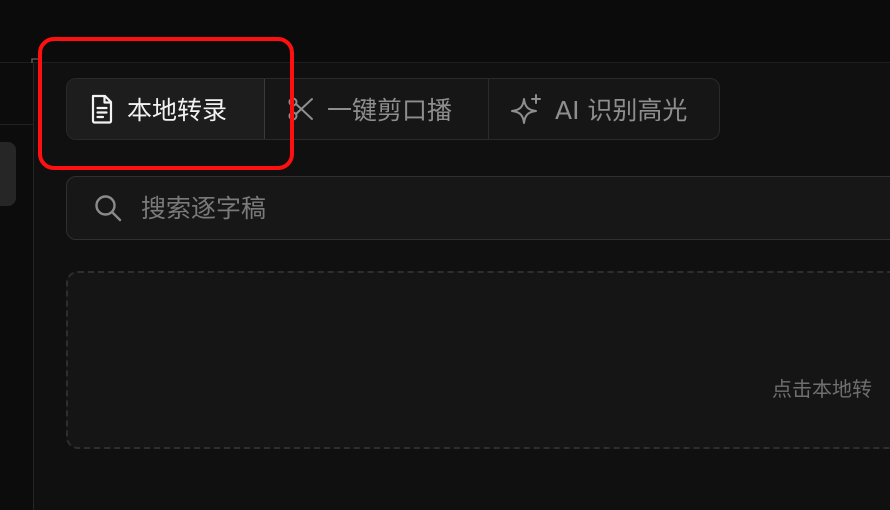 The height and width of the screenshot is (510, 890). I want to click on sidebar-divider, so click(16, 124).